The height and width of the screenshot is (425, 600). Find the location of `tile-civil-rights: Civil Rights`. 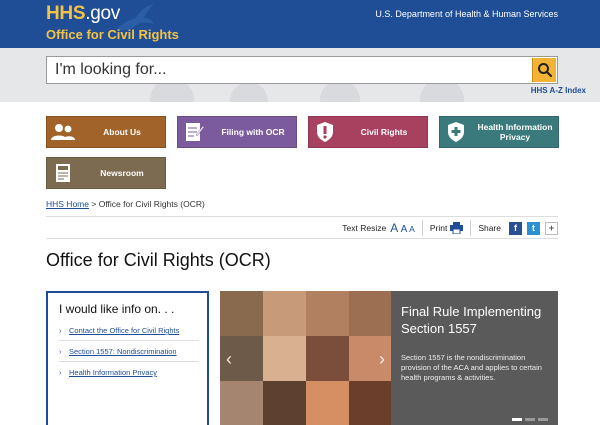

tile-civil-rights: Civil Rights is located at coordinates (368, 132).